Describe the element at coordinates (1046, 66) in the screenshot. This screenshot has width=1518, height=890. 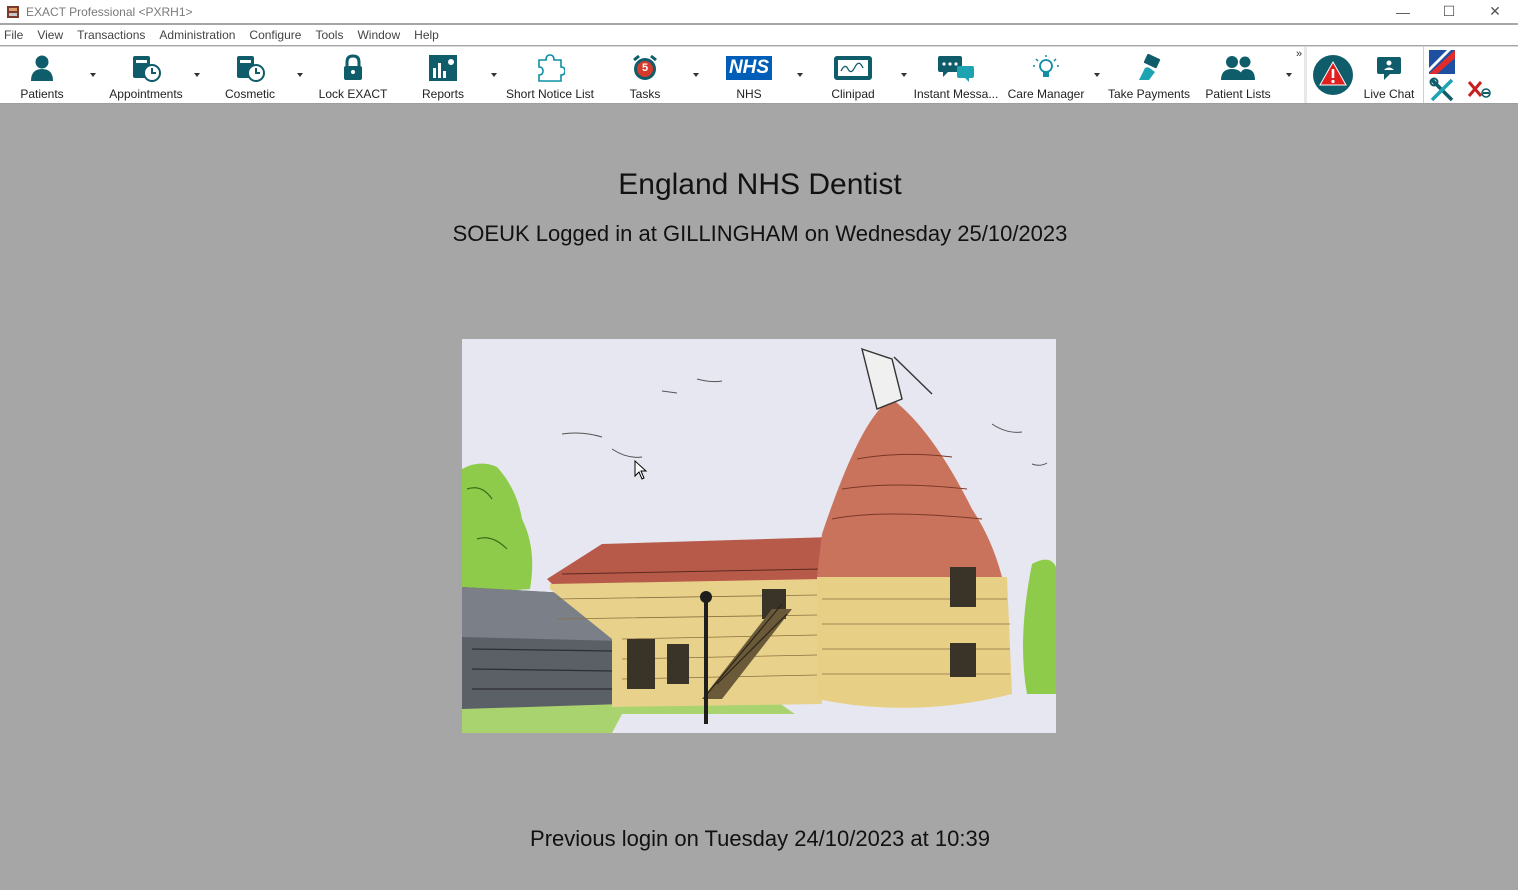
I see `lightbulb-icon` at that location.